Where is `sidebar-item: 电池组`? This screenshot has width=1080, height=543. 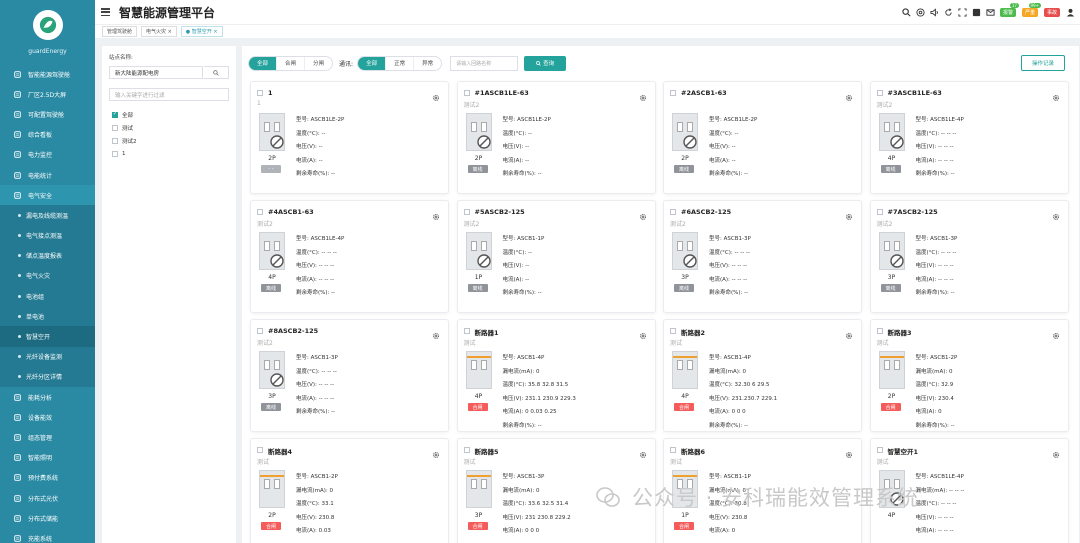 sidebar-item: 电池组 is located at coordinates (47, 296).